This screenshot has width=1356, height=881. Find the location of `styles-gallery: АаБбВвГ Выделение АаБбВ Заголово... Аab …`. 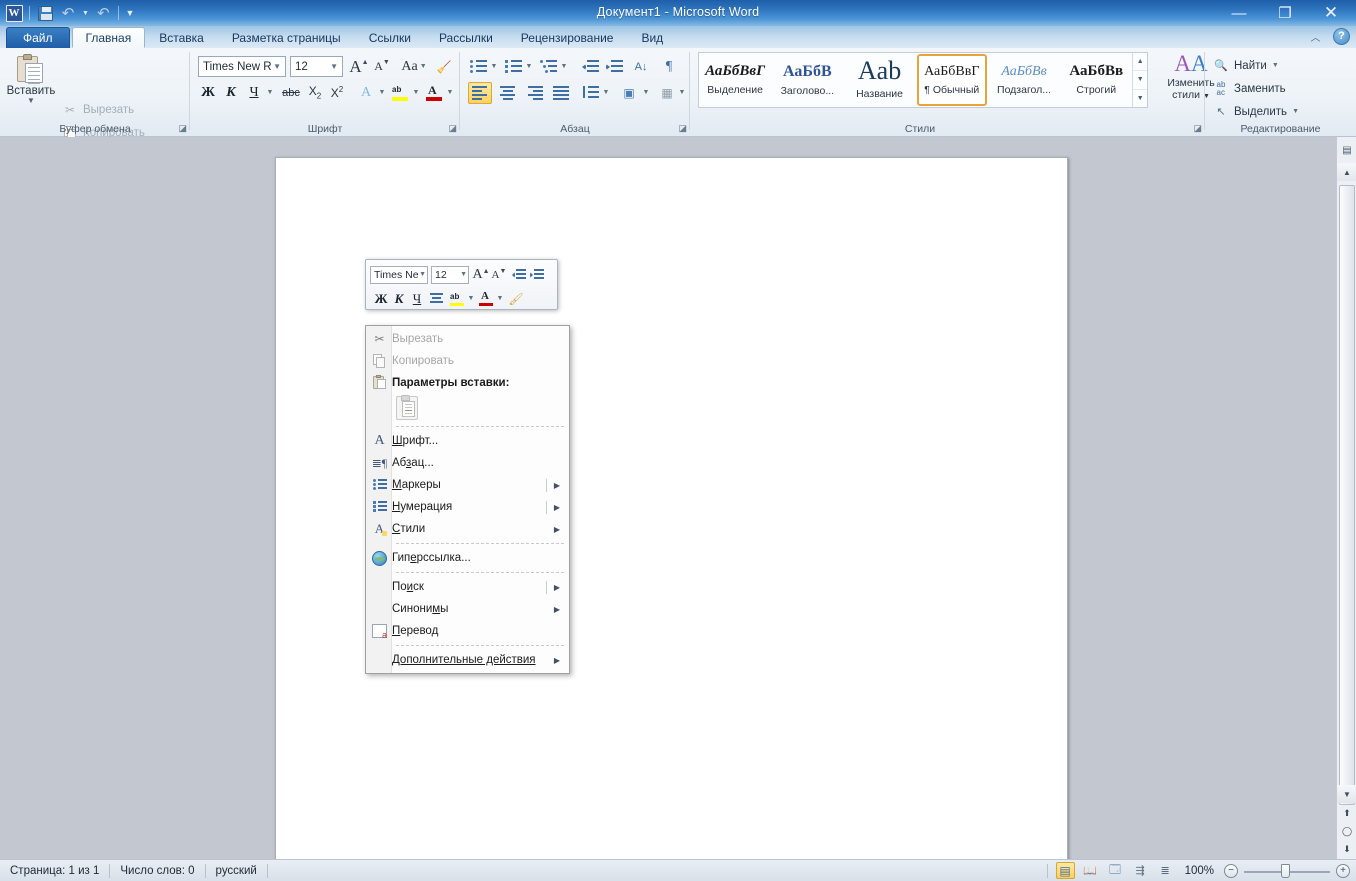

styles-gallery: АаБбВвГ Выделение АаБбВ Заголово... Аab … is located at coordinates (923, 80).